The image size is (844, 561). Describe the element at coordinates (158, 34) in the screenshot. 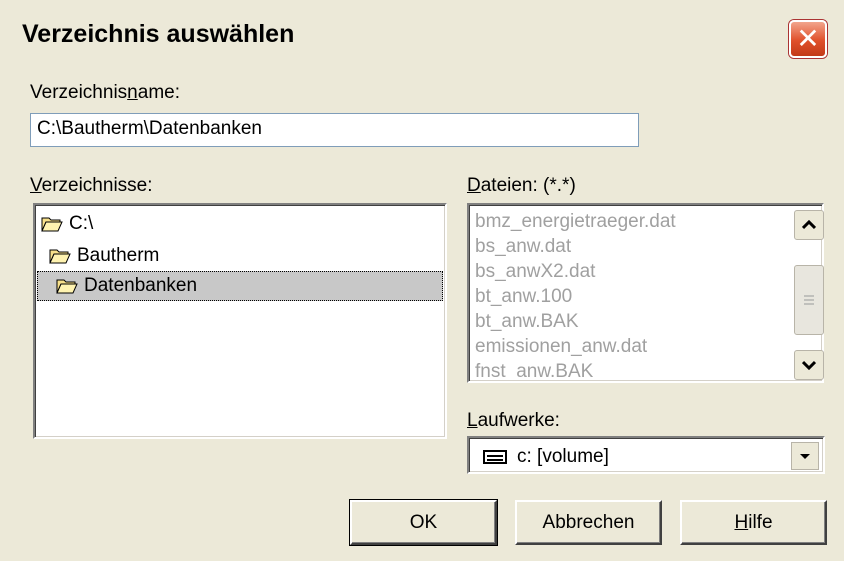

I see `window-title: Verzeichnis auswählen` at that location.